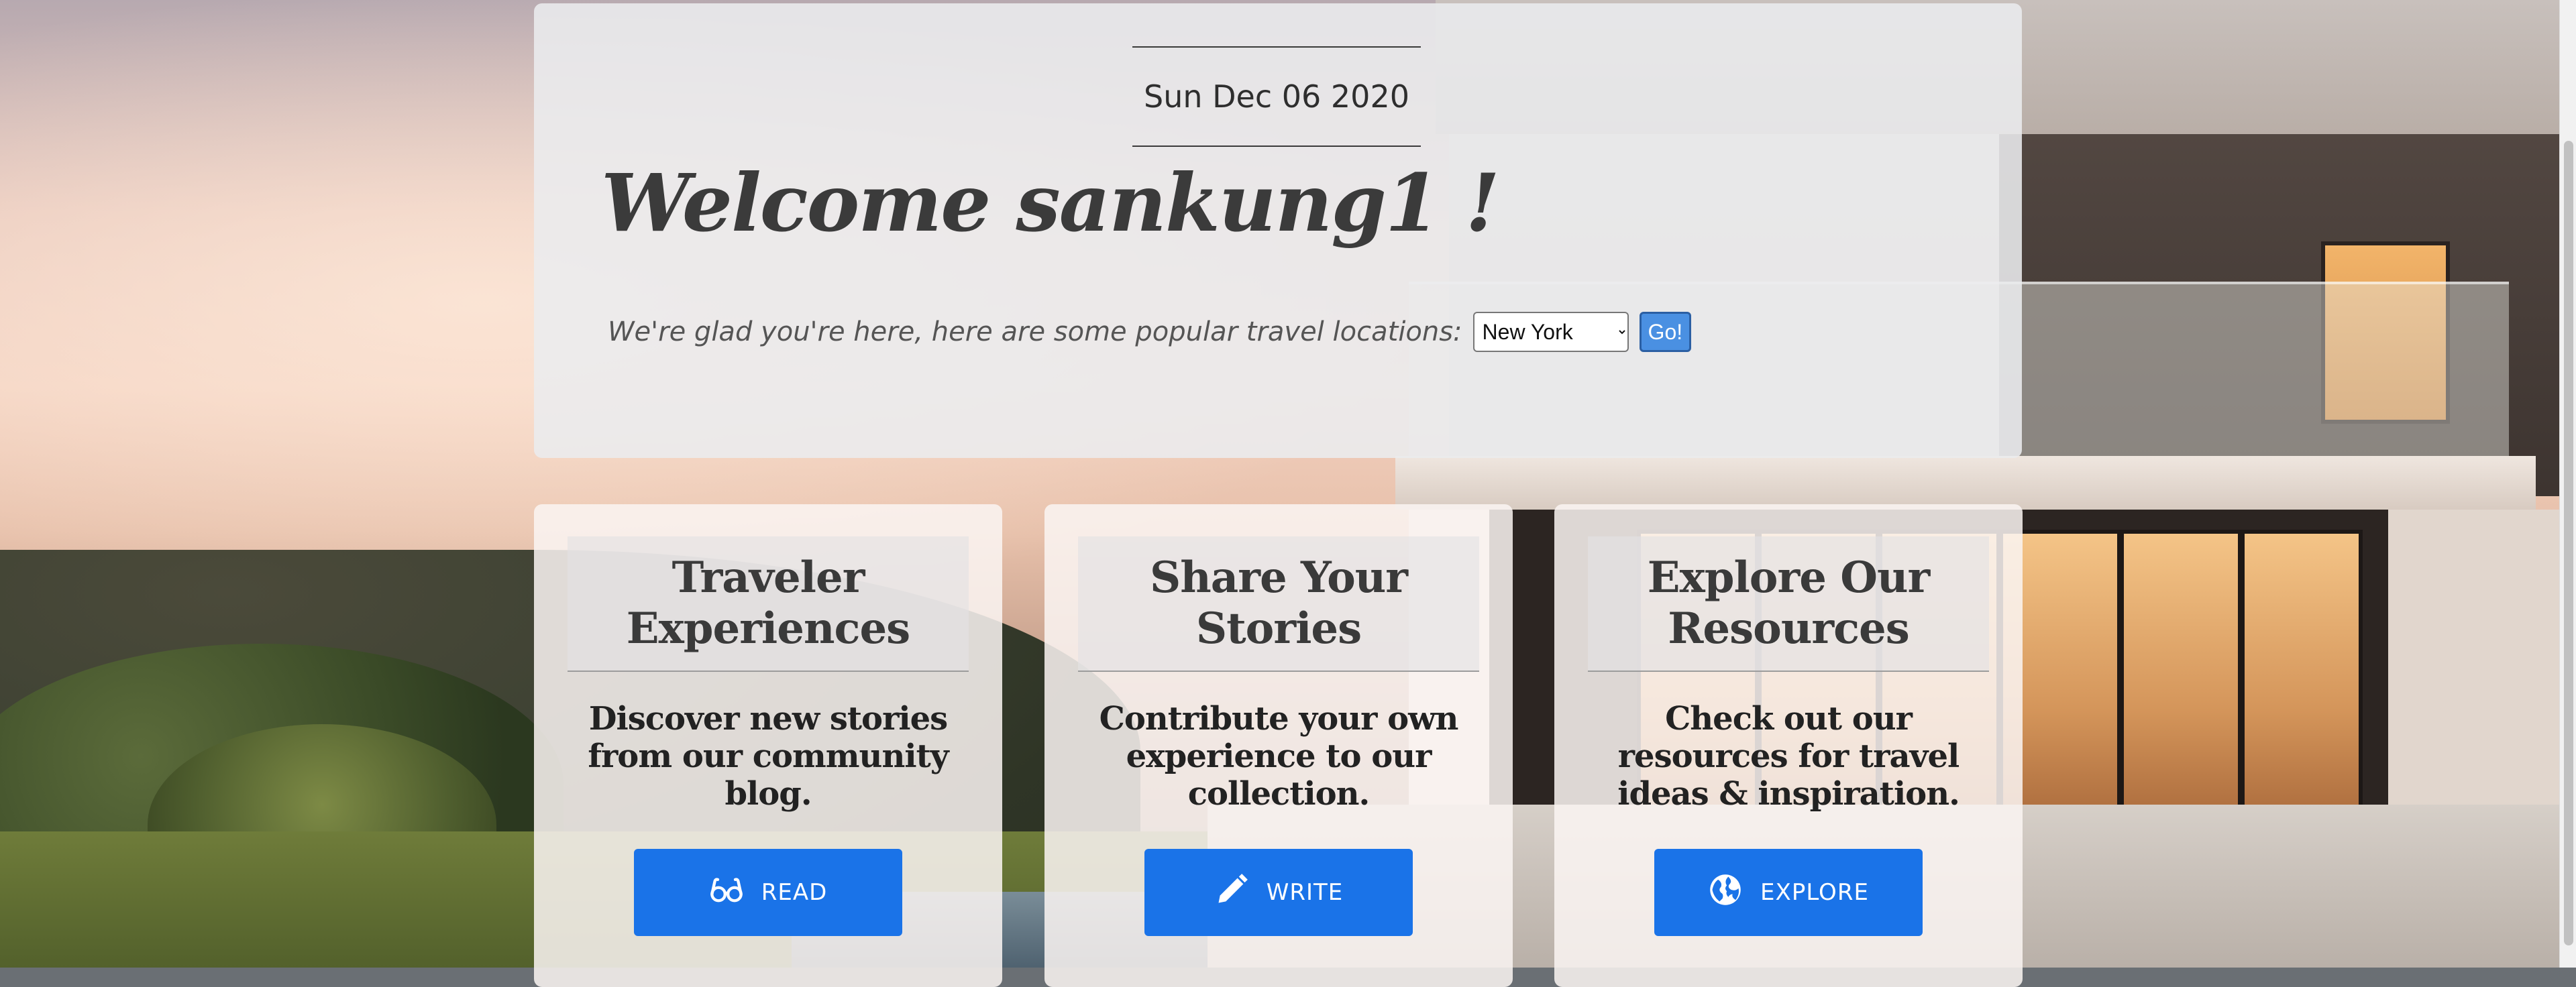 The image size is (2576, 987). Describe the element at coordinates (1665, 332) in the screenshot. I see `go-button: Go!` at that location.